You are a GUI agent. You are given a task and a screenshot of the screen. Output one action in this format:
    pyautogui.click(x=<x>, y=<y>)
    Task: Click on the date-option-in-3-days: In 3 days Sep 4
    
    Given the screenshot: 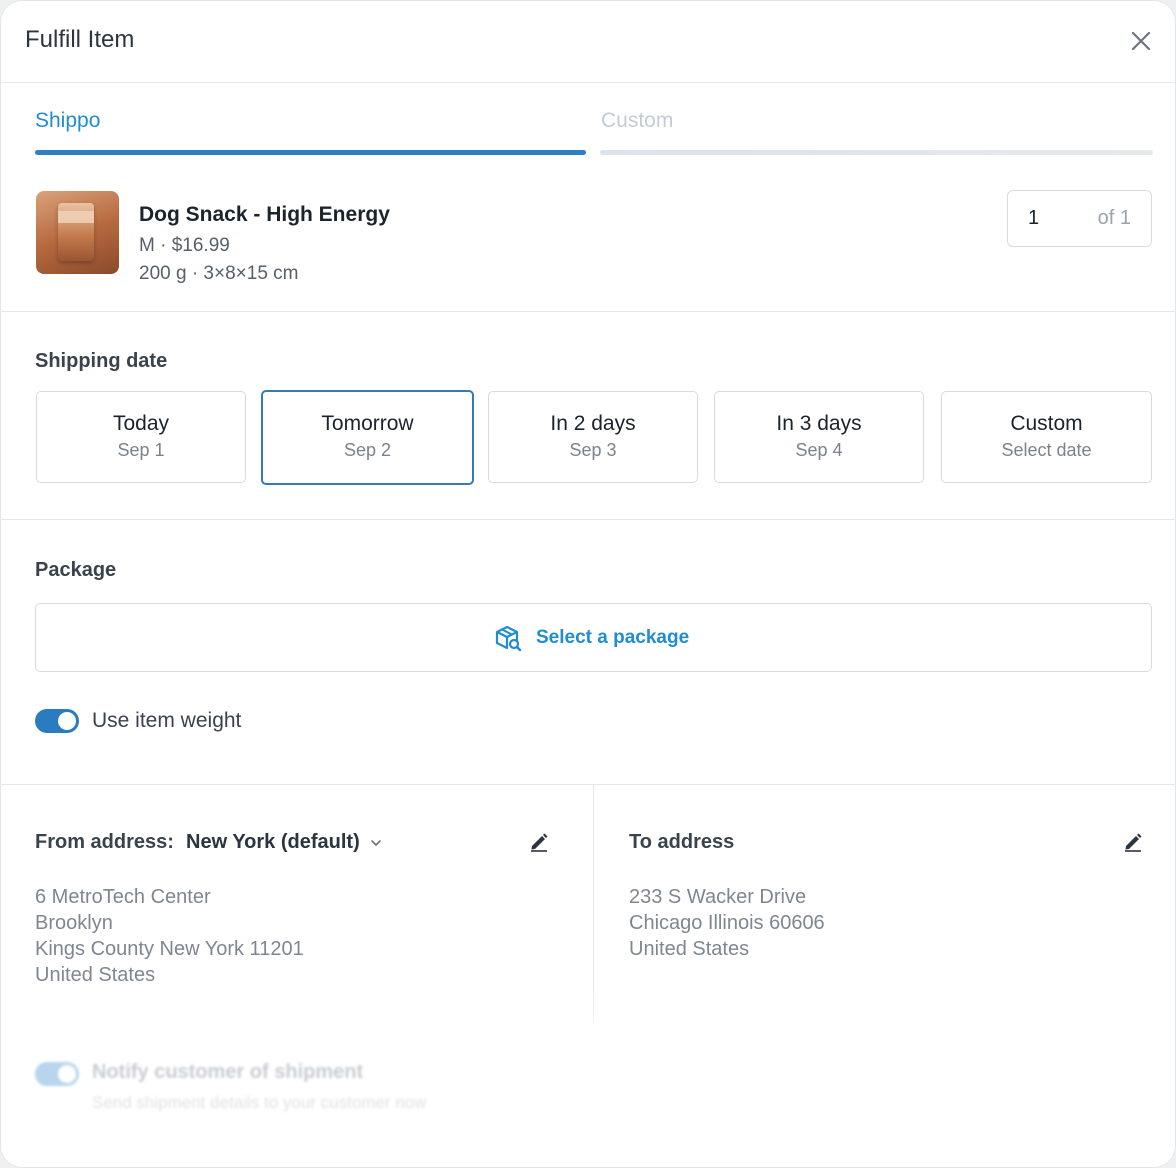 What is the action you would take?
    pyautogui.click(x=819, y=437)
    